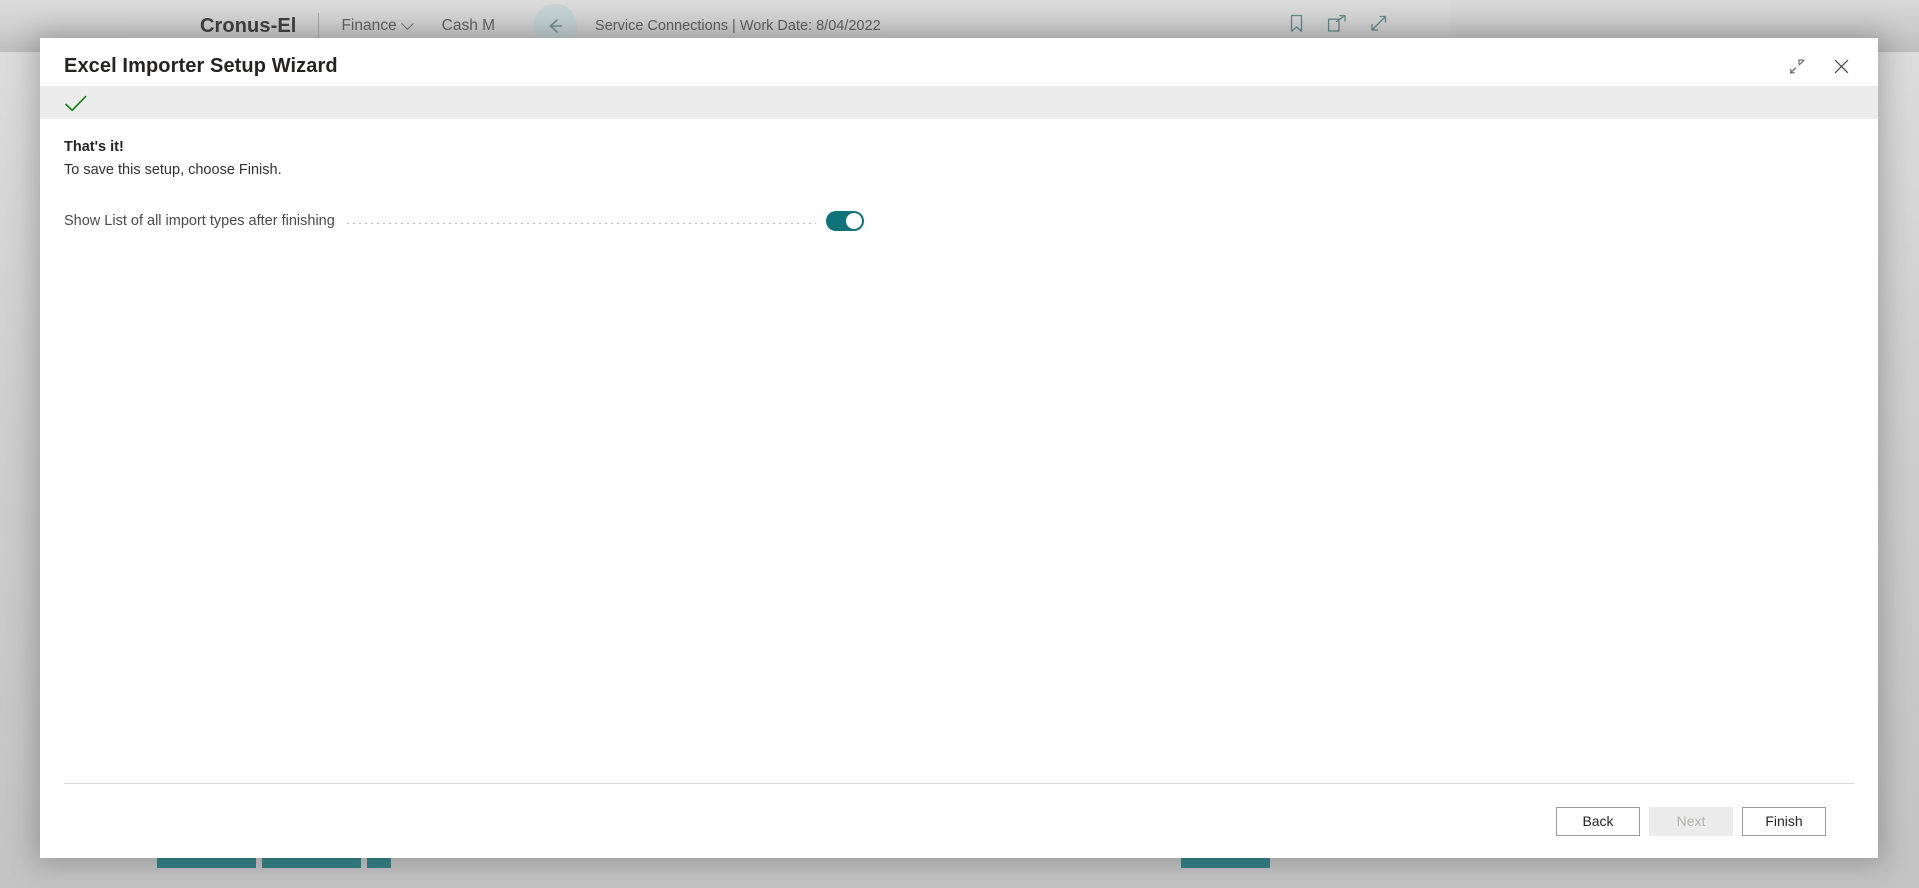 Image resolution: width=1919 pixels, height=888 pixels. What do you see at coordinates (201, 65) in the screenshot?
I see `dialog-title: Excel Importer Setup Wizard` at bounding box center [201, 65].